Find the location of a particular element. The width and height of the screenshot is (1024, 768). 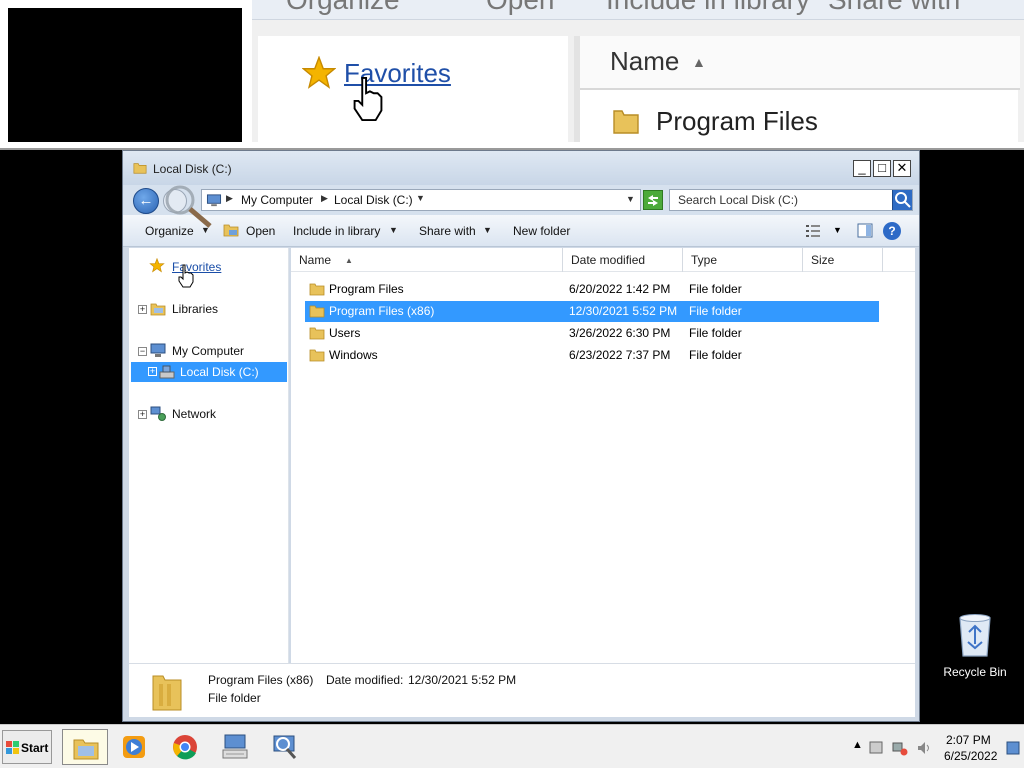

details-date-value: 12/30/2021 5:52 PM is located at coordinates (462, 680).